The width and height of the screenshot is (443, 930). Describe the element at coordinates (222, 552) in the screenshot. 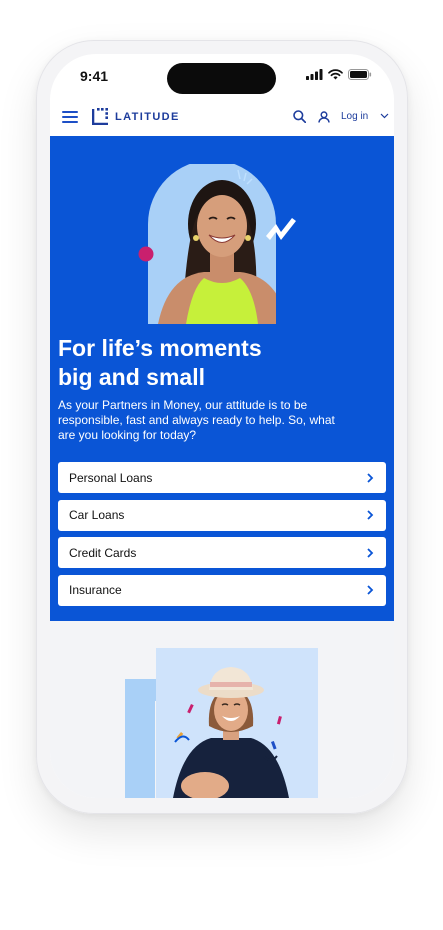

I see `credit-cards-button: Credit Cards` at that location.